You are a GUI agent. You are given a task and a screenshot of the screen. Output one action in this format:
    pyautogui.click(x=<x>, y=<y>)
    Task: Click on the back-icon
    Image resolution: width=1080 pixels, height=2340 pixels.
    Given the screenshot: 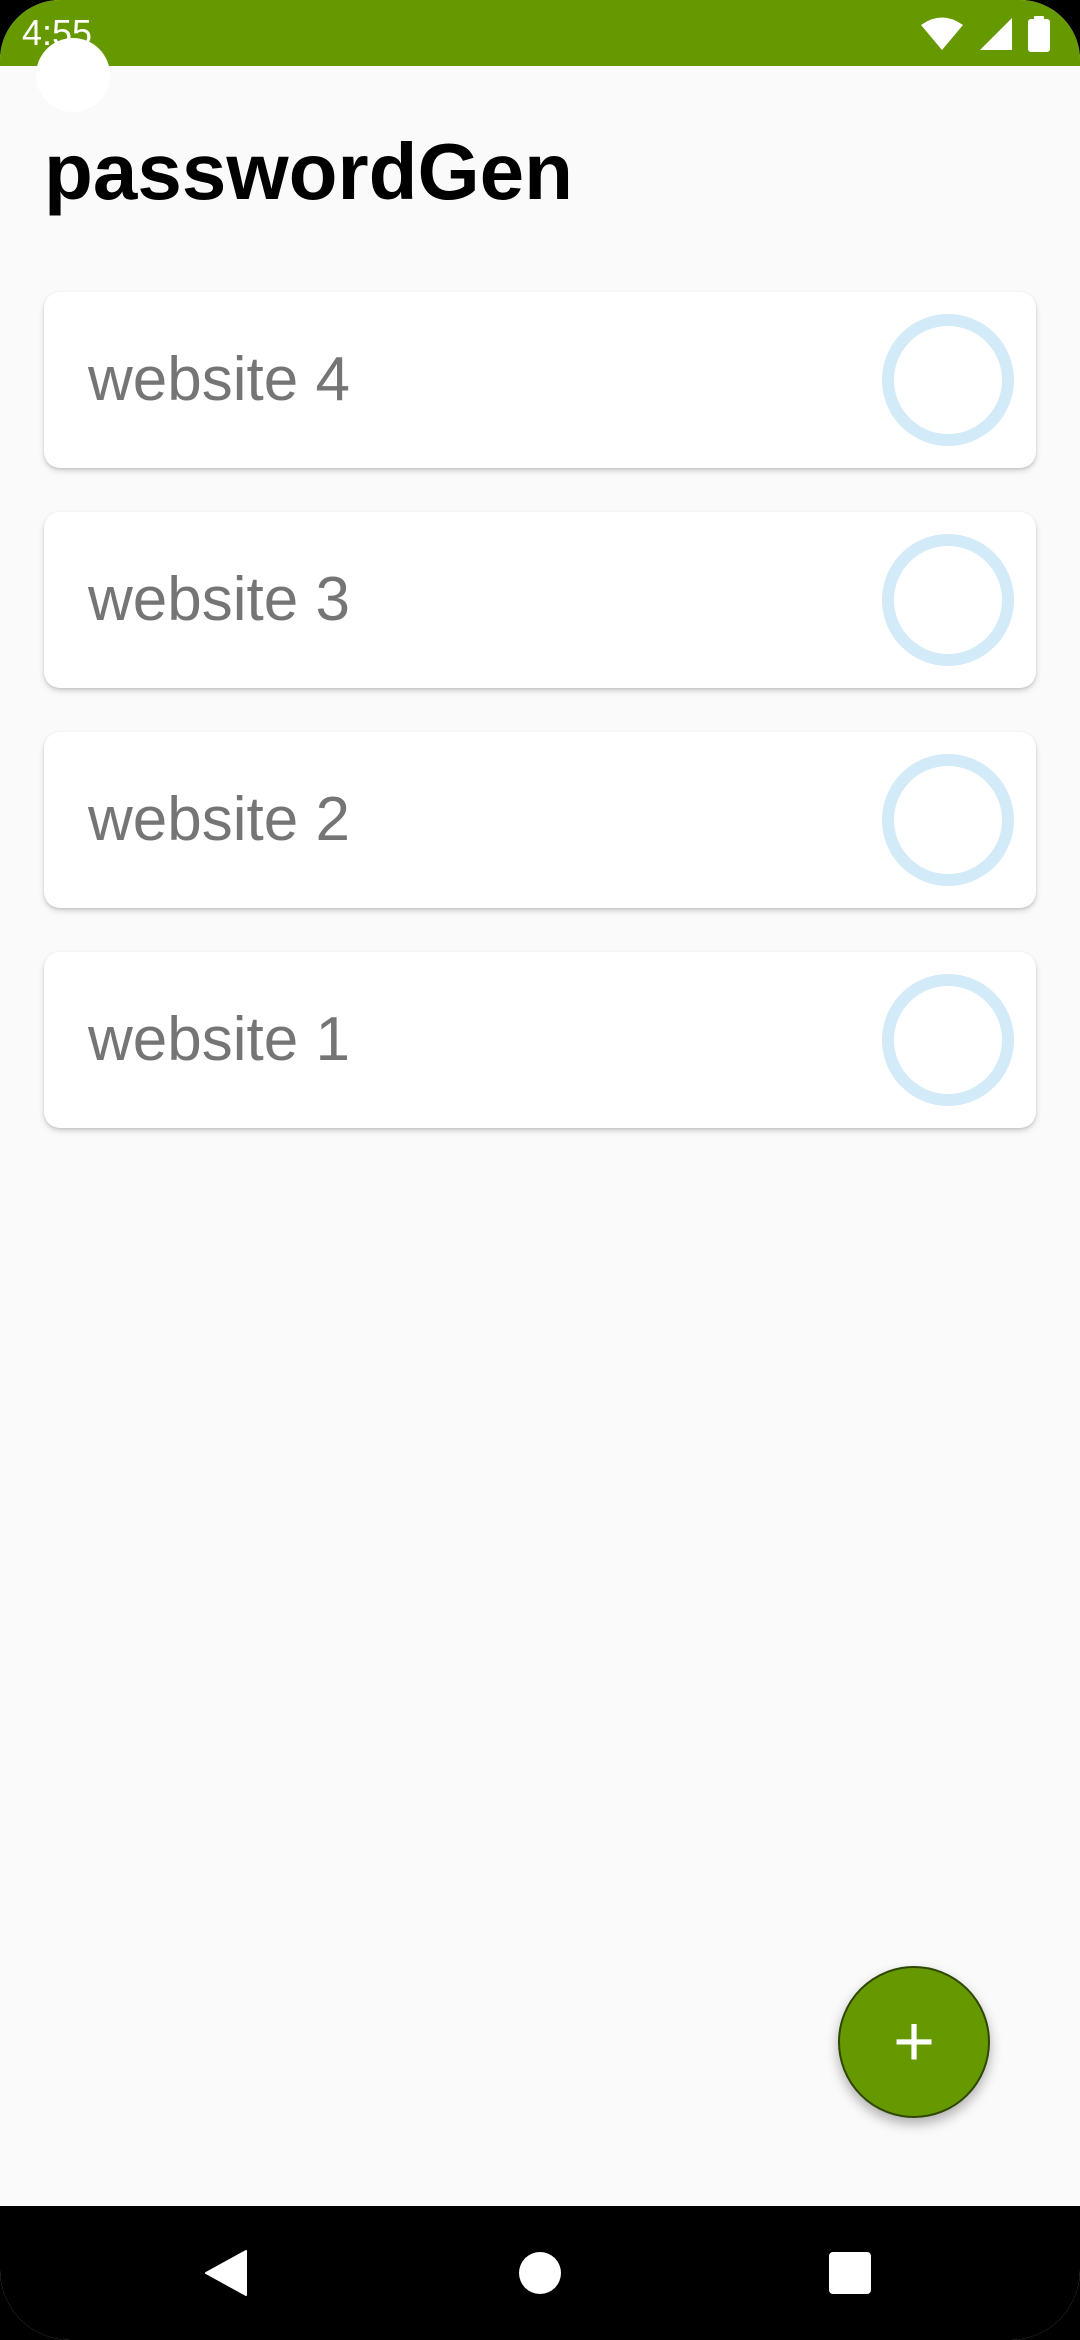 What is the action you would take?
    pyautogui.click(x=226, y=2273)
    